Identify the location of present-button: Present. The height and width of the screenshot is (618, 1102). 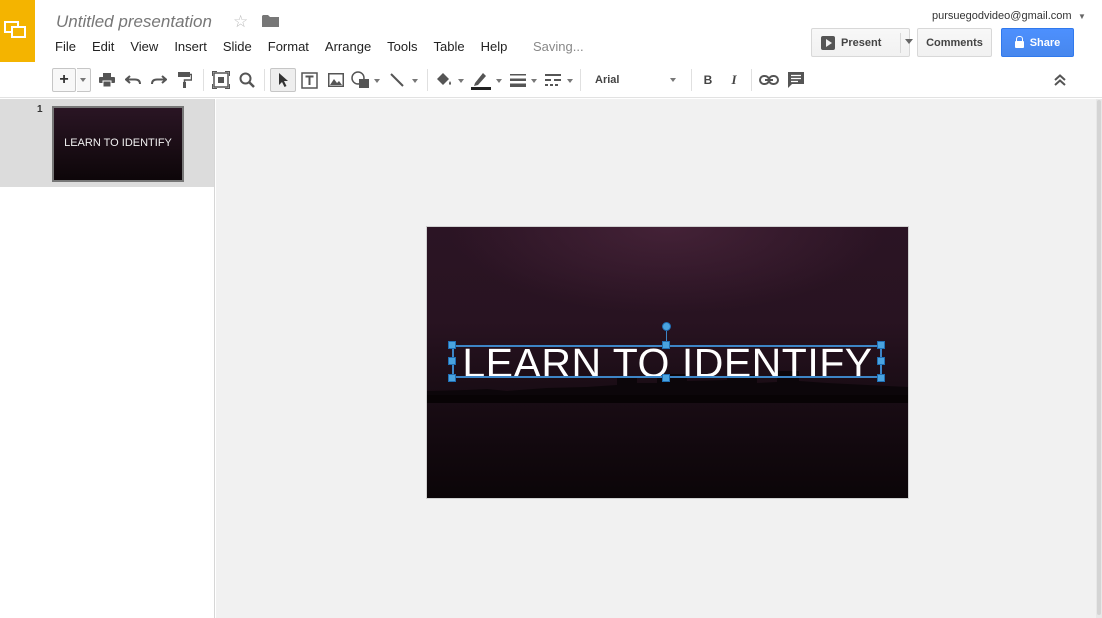
(862, 42).